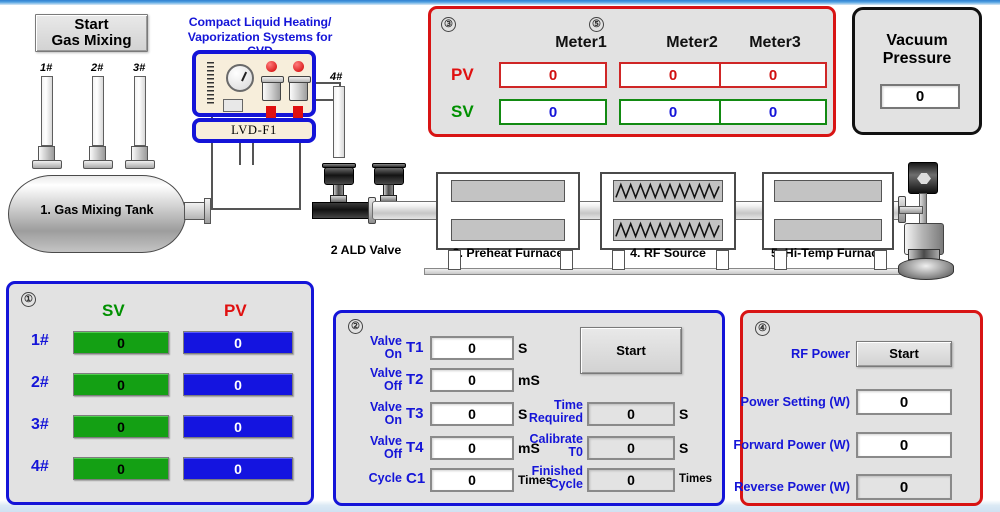  What do you see at coordinates (472, 414) in the screenshot?
I see `valve-t3-input: 0` at bounding box center [472, 414].